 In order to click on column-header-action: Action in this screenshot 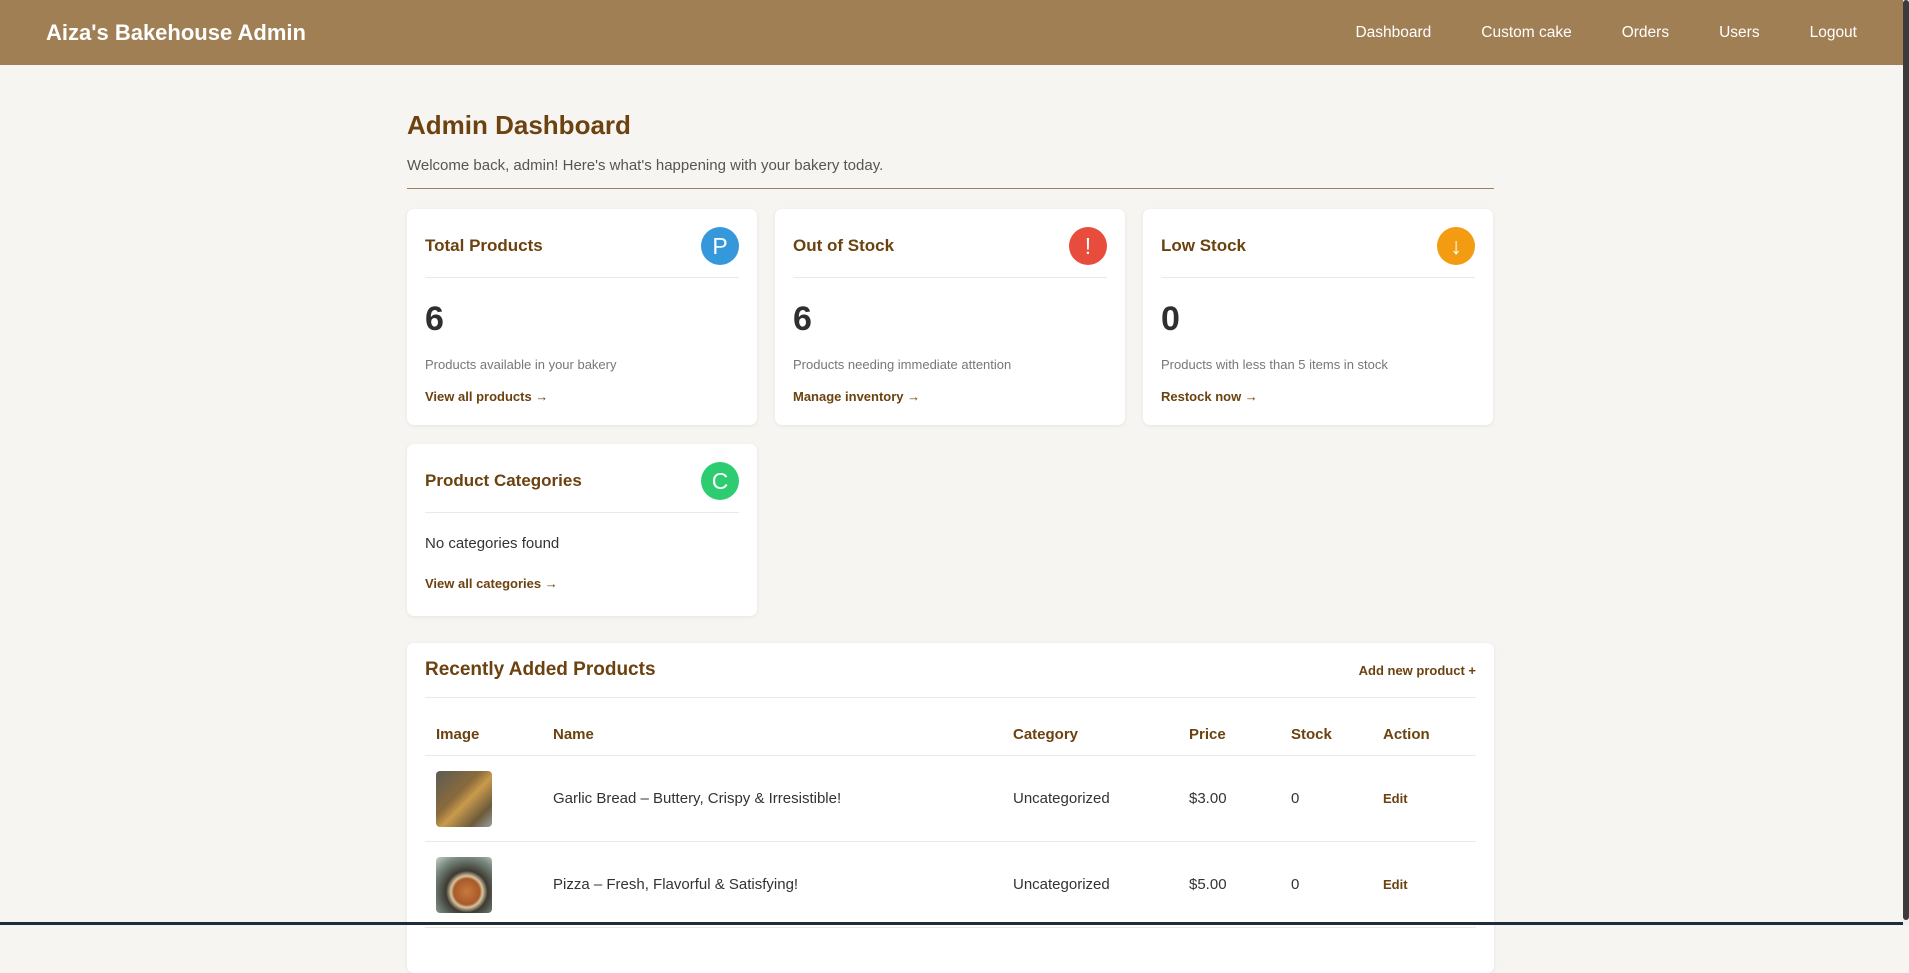, I will do `click(1424, 727)`.